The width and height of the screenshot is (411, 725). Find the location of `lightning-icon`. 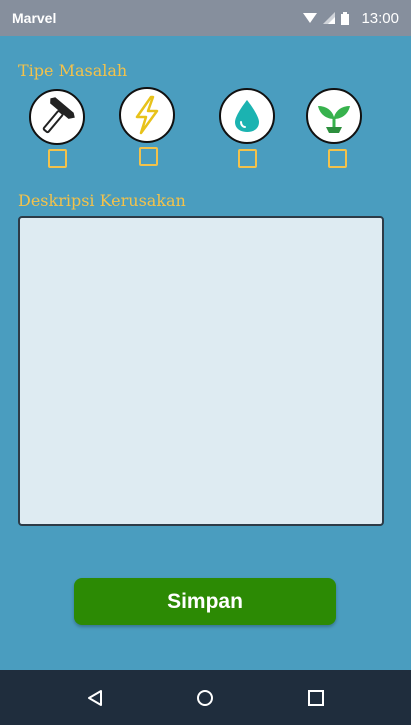

lightning-icon is located at coordinates (147, 115).